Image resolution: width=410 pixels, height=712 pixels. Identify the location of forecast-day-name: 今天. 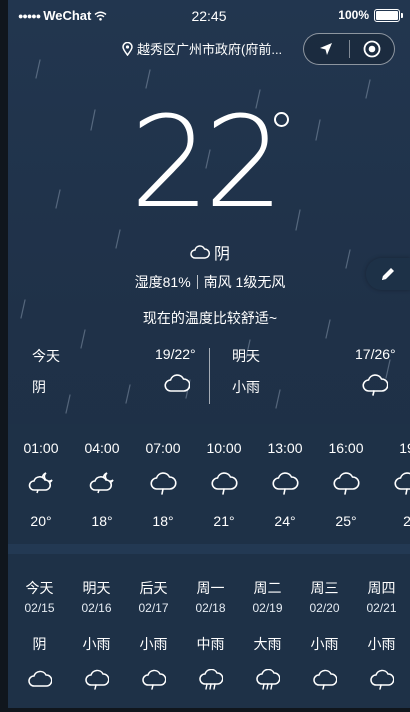
(46, 356).